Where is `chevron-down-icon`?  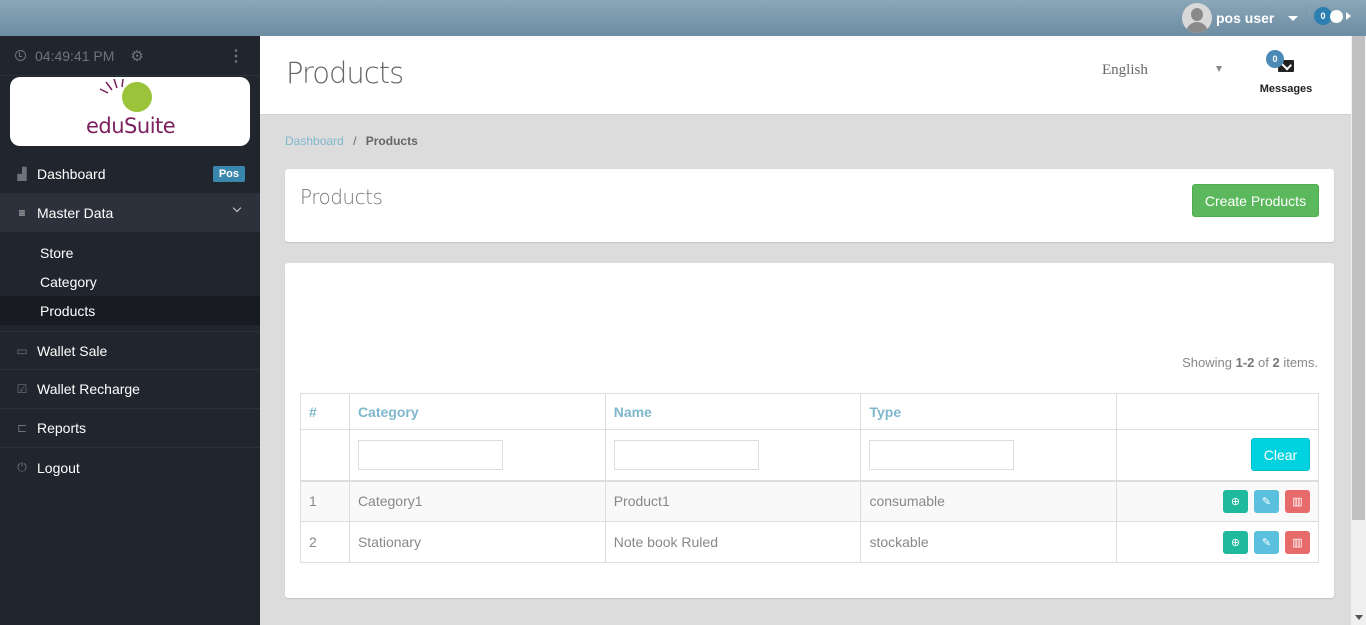 chevron-down-icon is located at coordinates (237, 208).